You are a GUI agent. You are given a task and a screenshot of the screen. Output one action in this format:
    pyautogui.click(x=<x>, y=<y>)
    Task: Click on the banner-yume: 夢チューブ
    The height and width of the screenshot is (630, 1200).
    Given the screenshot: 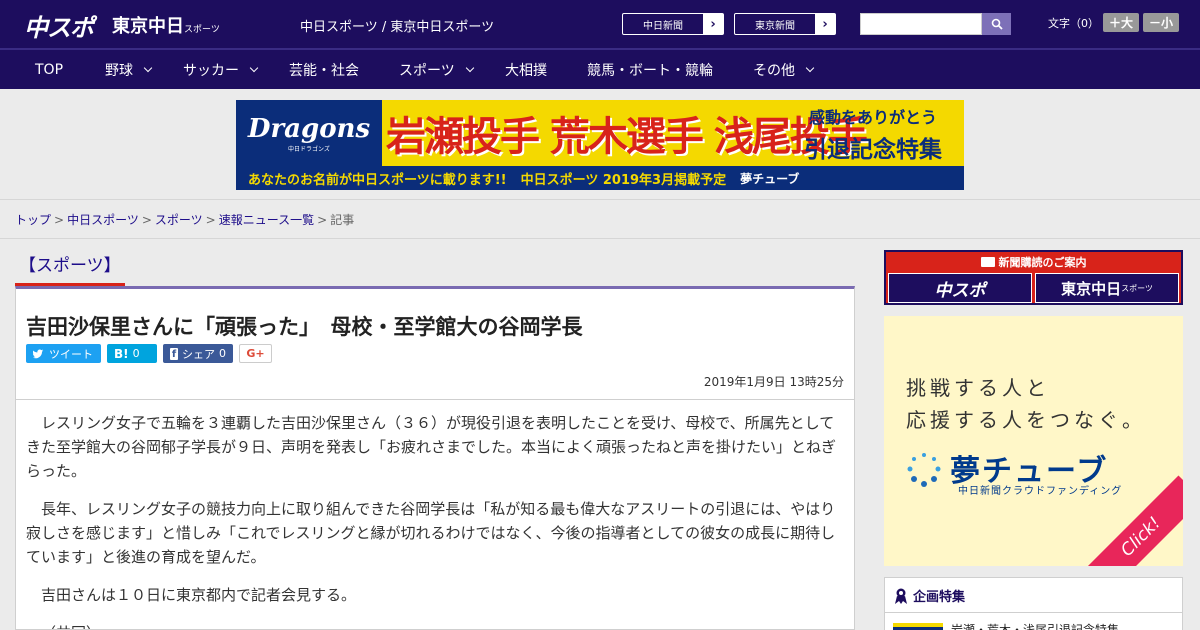 What is the action you would take?
    pyautogui.click(x=770, y=178)
    